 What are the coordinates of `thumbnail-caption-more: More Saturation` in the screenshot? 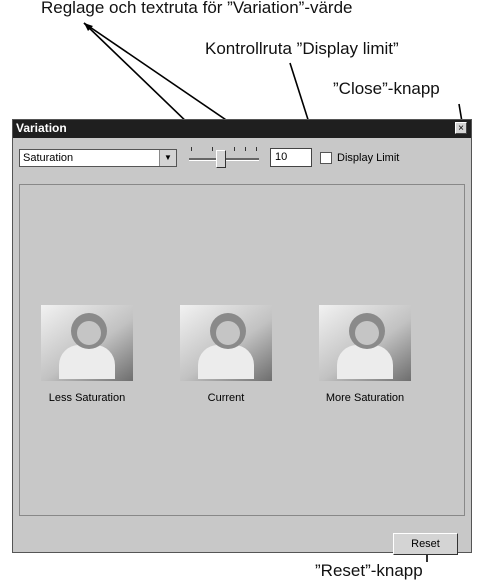 It's located at (365, 398).